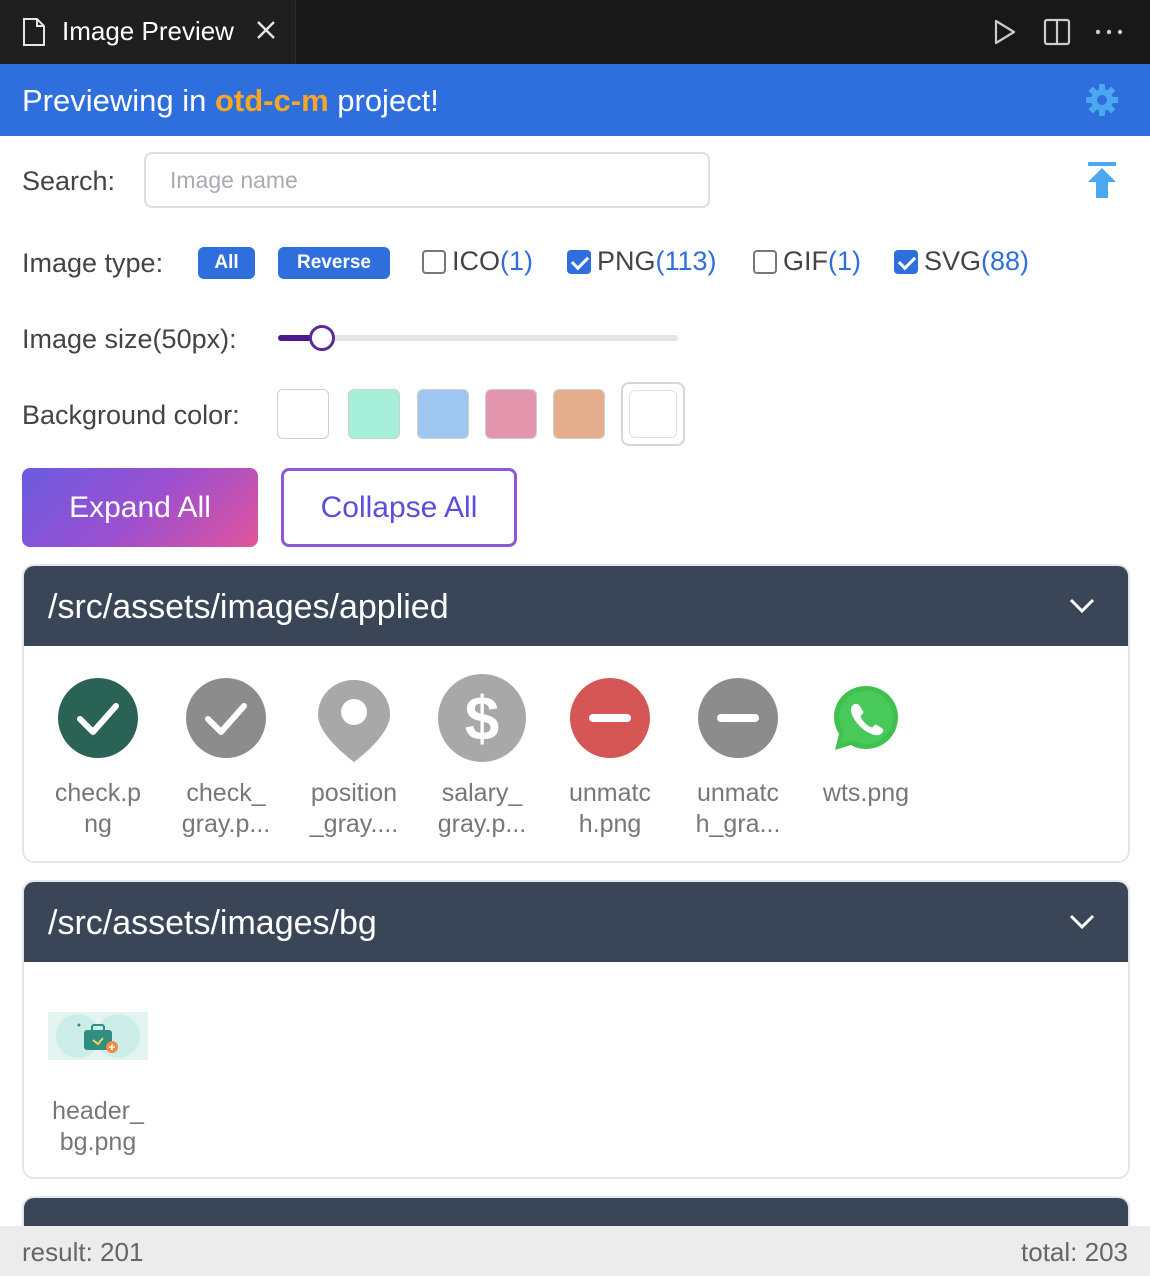 This screenshot has height=1276, width=1150. What do you see at coordinates (434, 261) in the screenshot?
I see `checkbox-ico` at bounding box center [434, 261].